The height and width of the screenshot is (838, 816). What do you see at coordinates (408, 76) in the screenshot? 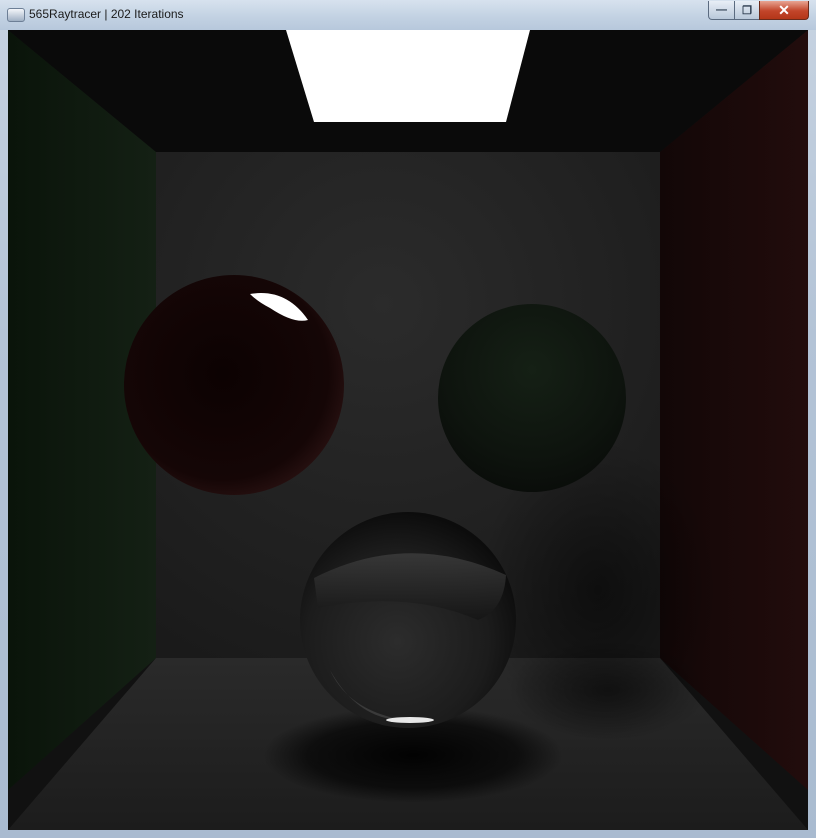
I see `ceiling-light` at bounding box center [408, 76].